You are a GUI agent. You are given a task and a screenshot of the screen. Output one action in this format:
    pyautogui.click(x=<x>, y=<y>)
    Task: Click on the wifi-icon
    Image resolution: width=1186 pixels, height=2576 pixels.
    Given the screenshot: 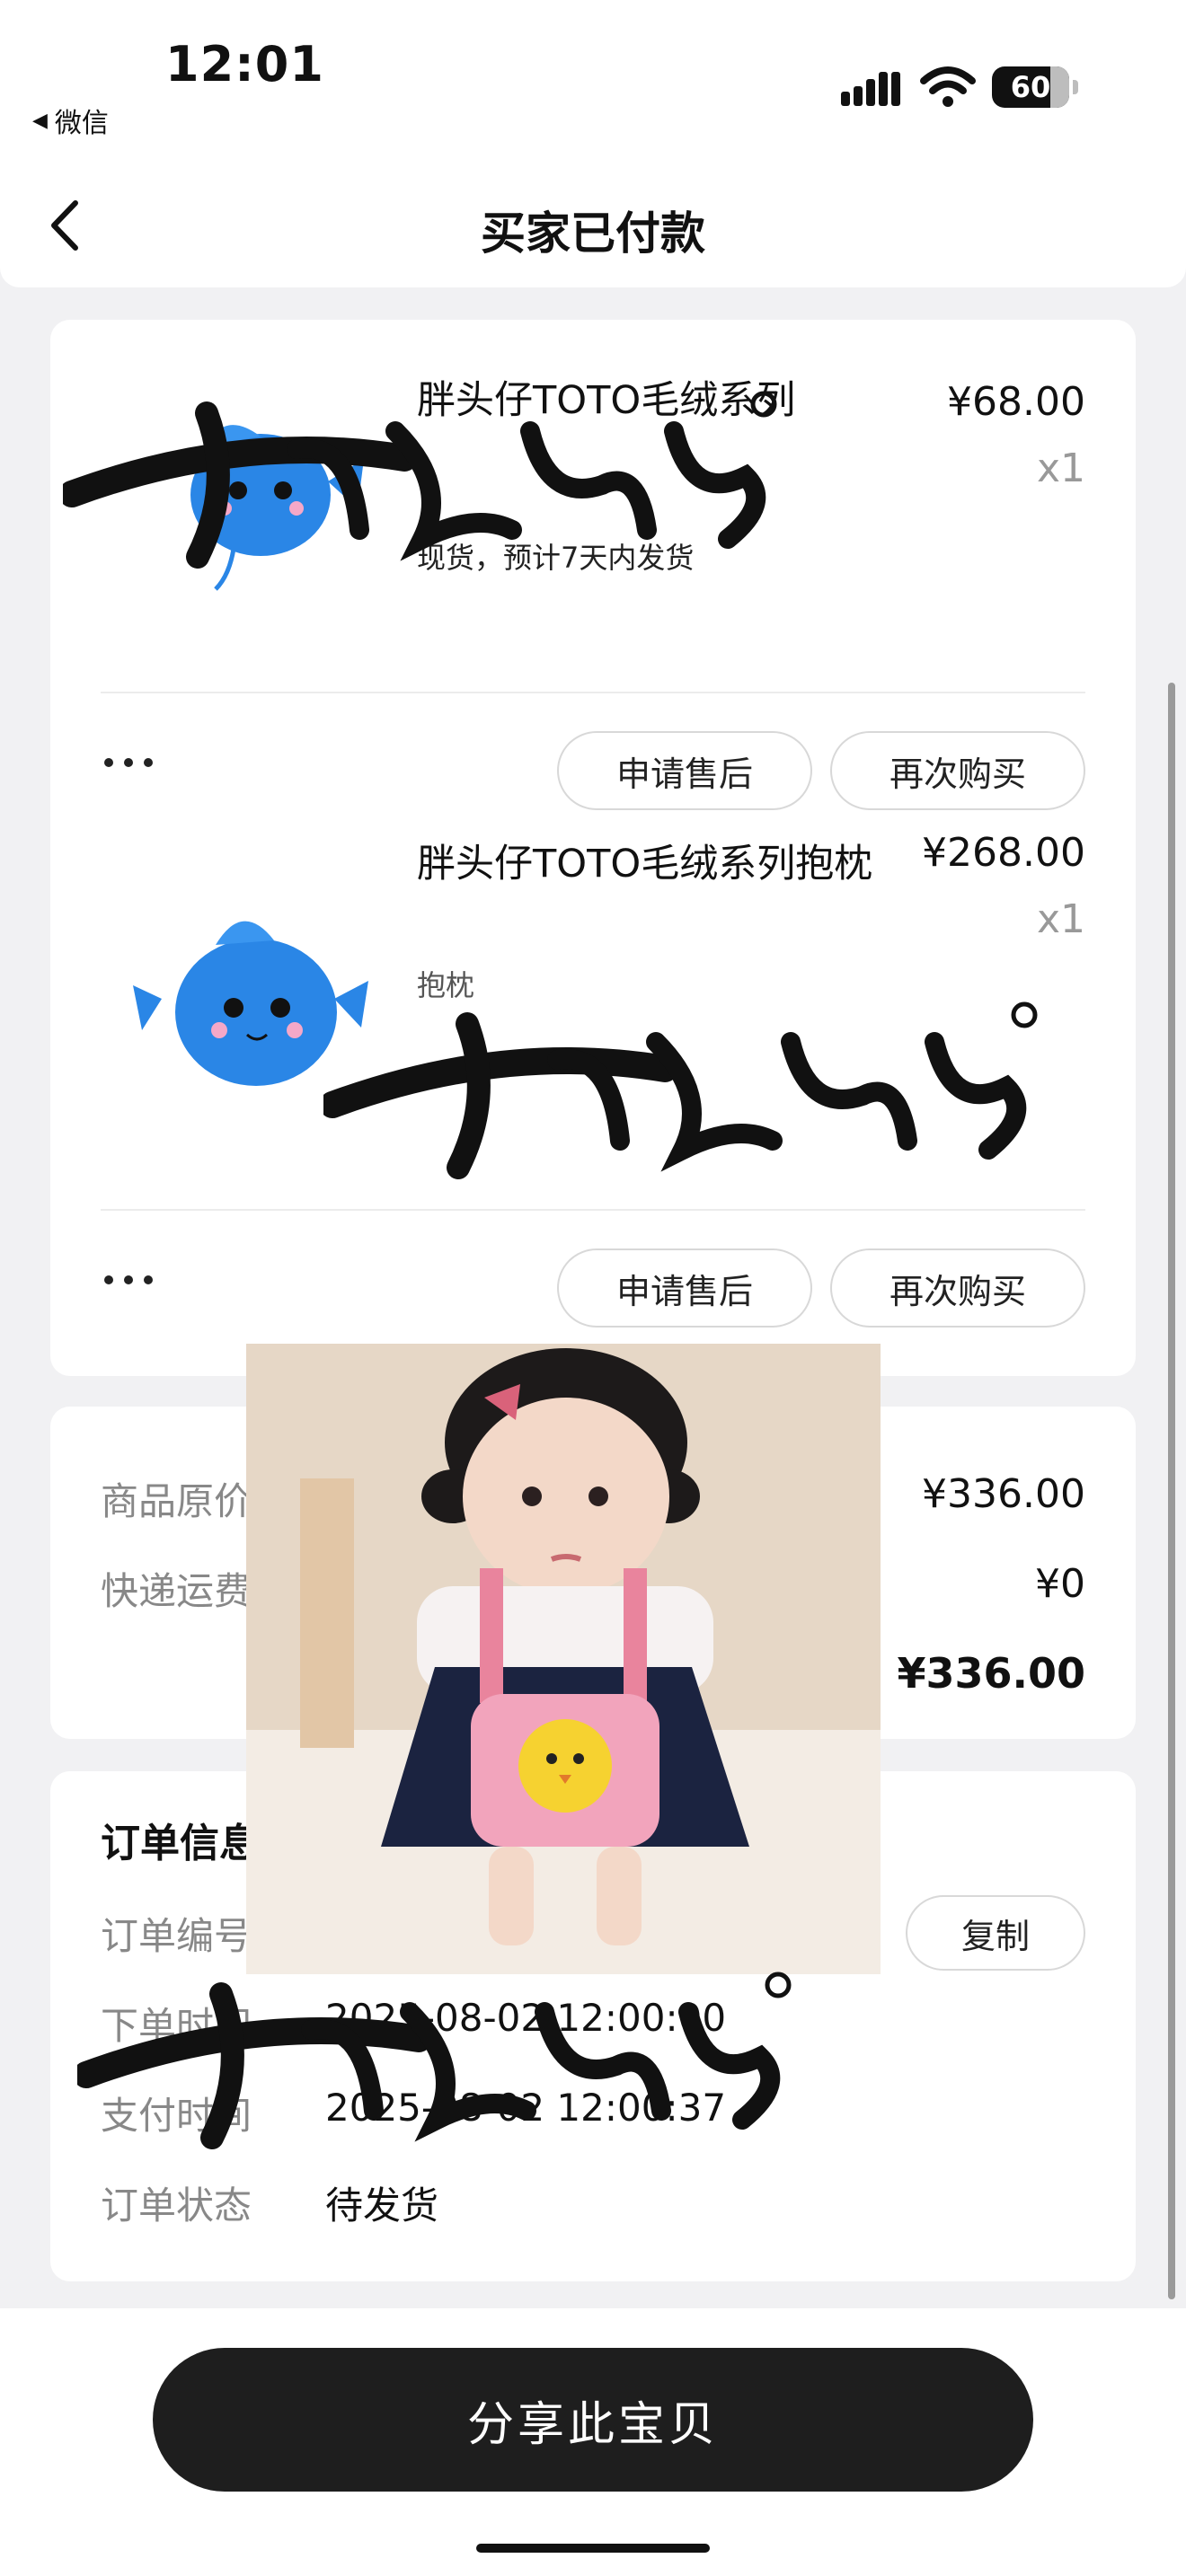 What is the action you would take?
    pyautogui.click(x=948, y=86)
    